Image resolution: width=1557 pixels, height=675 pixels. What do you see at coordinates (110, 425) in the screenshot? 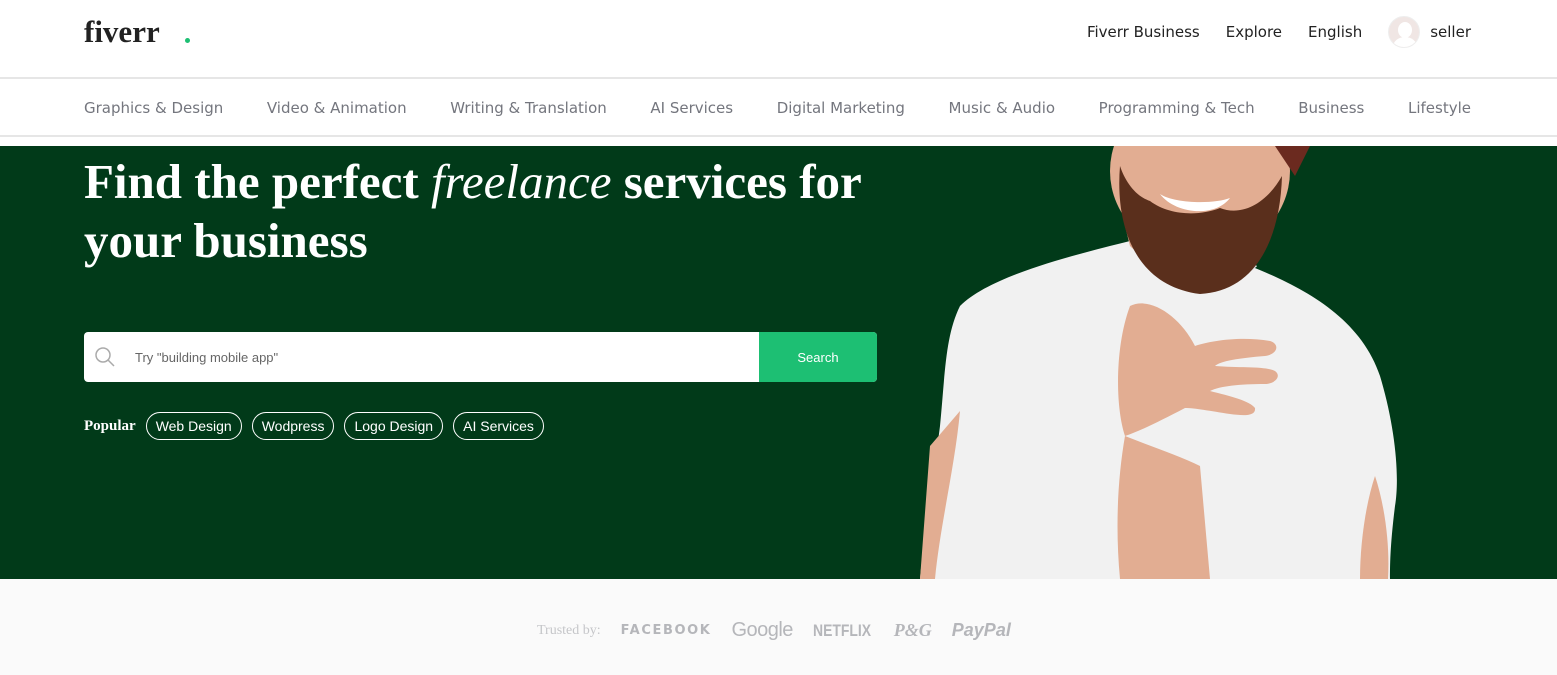
I see `popular-label: Popular` at bounding box center [110, 425].